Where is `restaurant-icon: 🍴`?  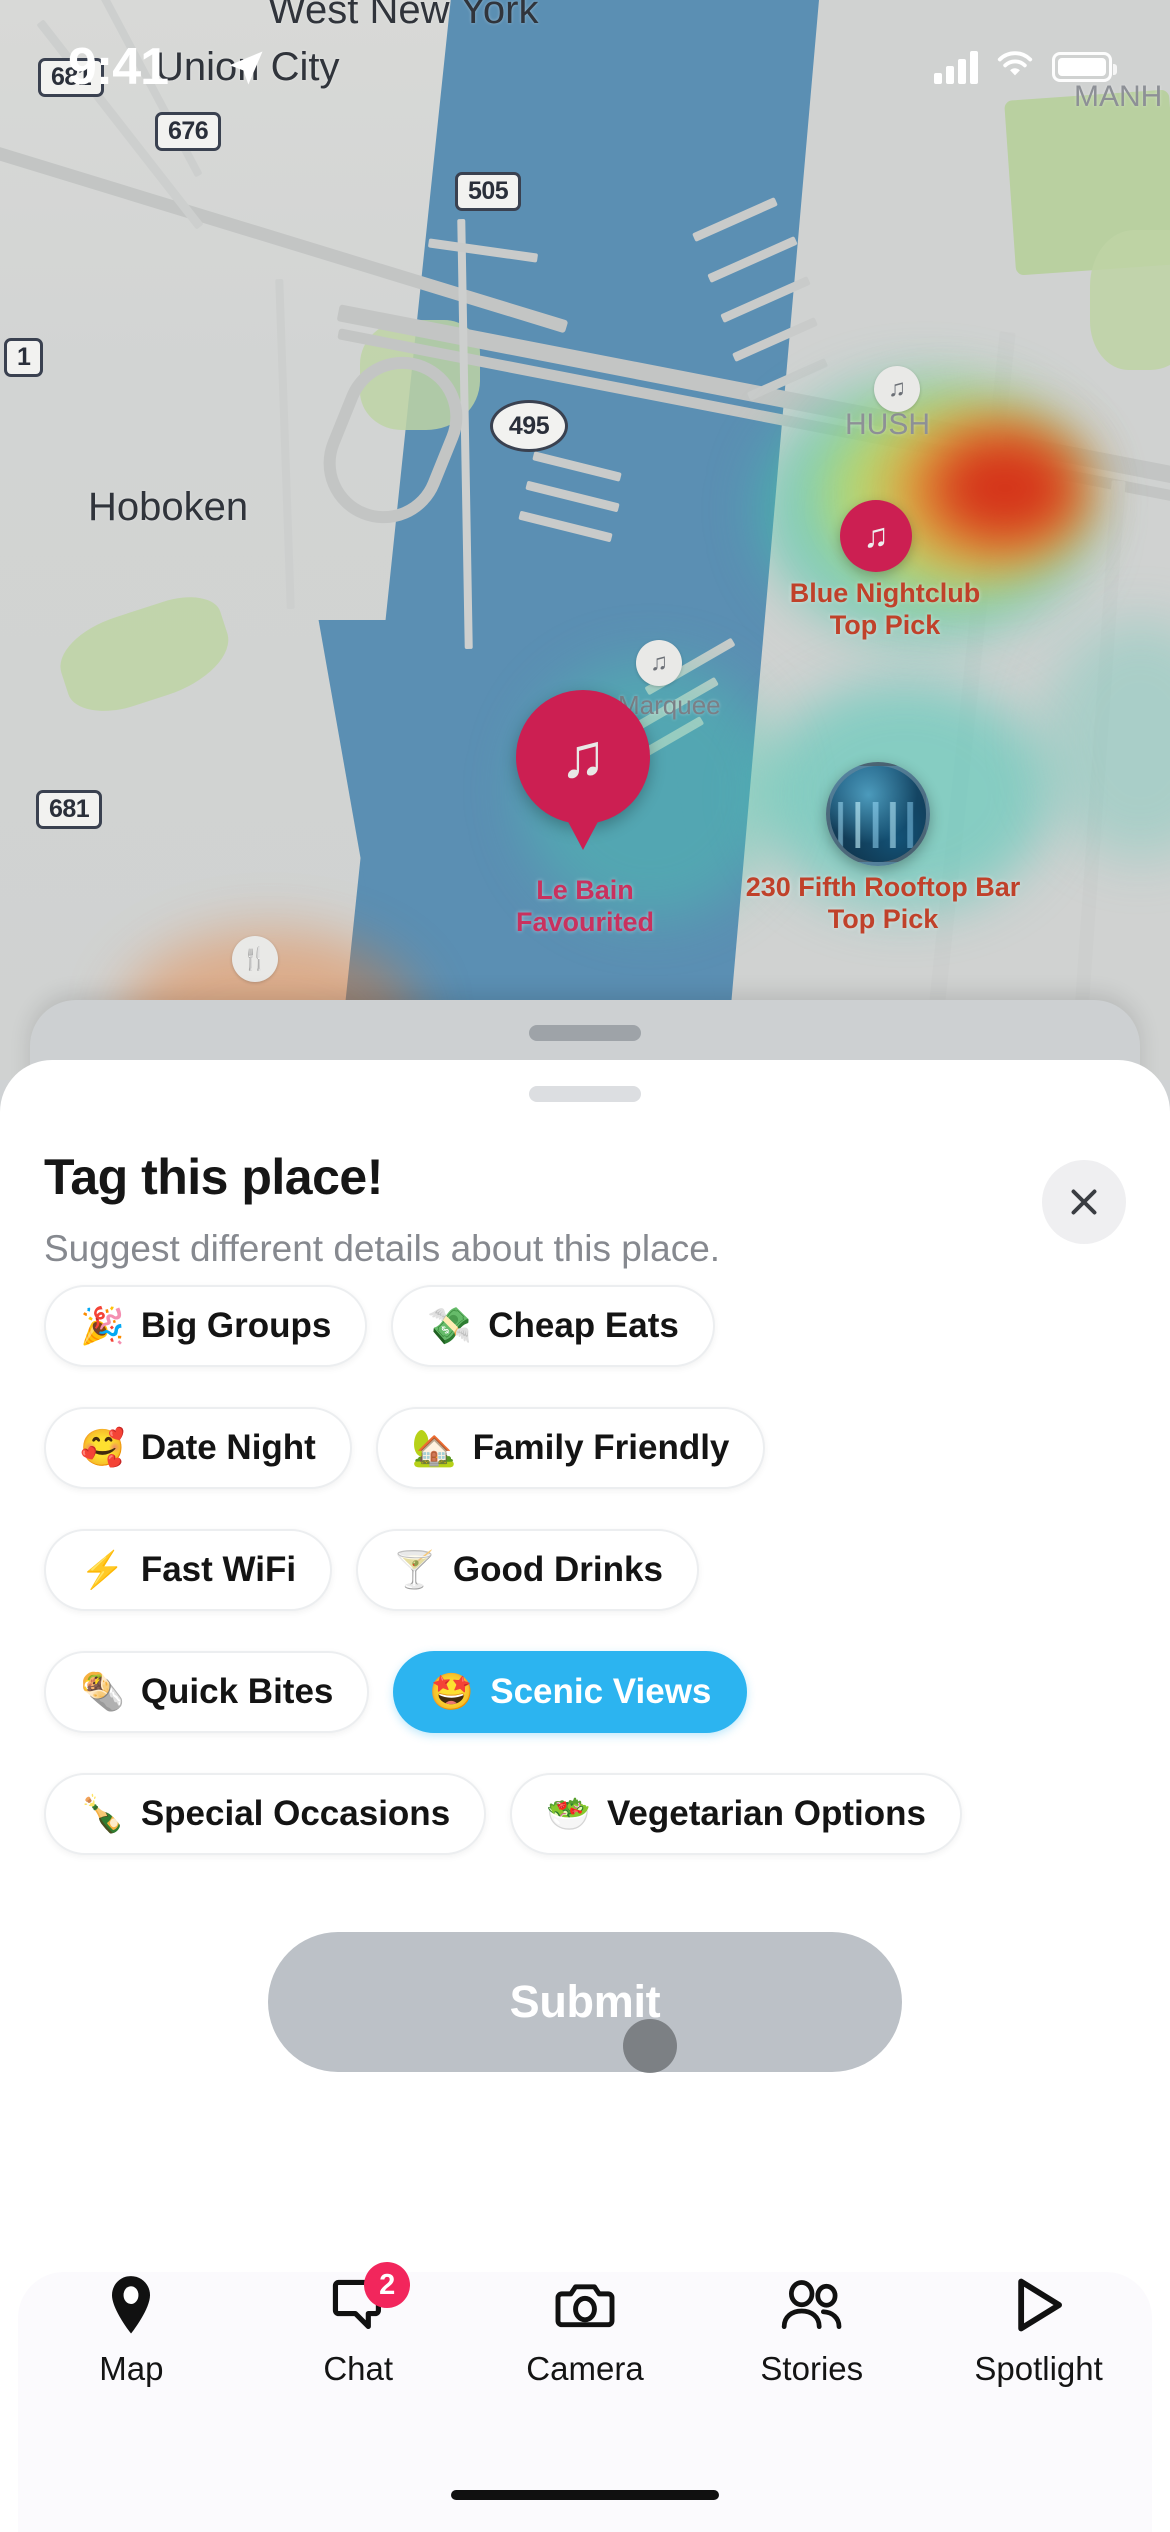 restaurant-icon: 🍴 is located at coordinates (255, 959).